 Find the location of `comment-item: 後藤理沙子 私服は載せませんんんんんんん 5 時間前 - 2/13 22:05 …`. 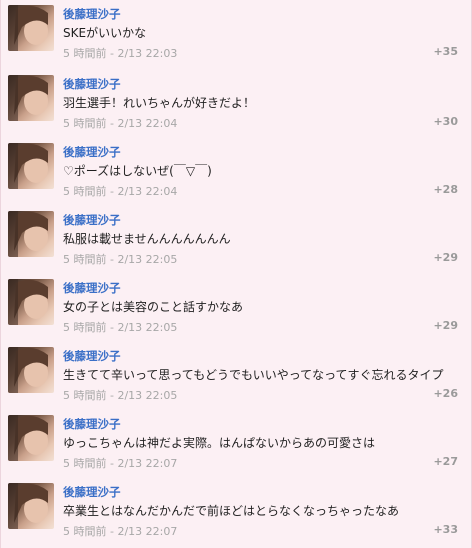

comment-item: 後藤理沙子 私服は載せませんんんんんんん 5 時間前 - 2/13 22:05 … is located at coordinates (236, 240).